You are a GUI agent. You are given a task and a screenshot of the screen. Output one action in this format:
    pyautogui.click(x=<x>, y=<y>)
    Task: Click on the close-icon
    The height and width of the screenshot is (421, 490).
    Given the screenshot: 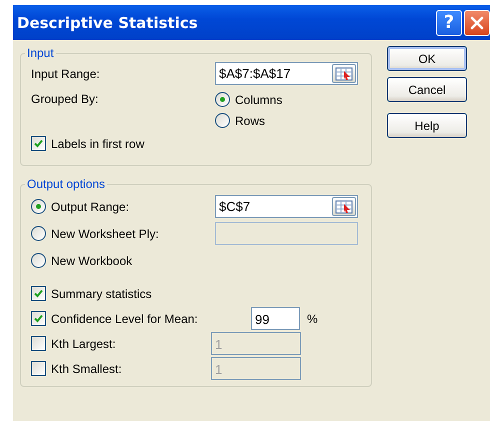 What is the action you would take?
    pyautogui.click(x=477, y=23)
    